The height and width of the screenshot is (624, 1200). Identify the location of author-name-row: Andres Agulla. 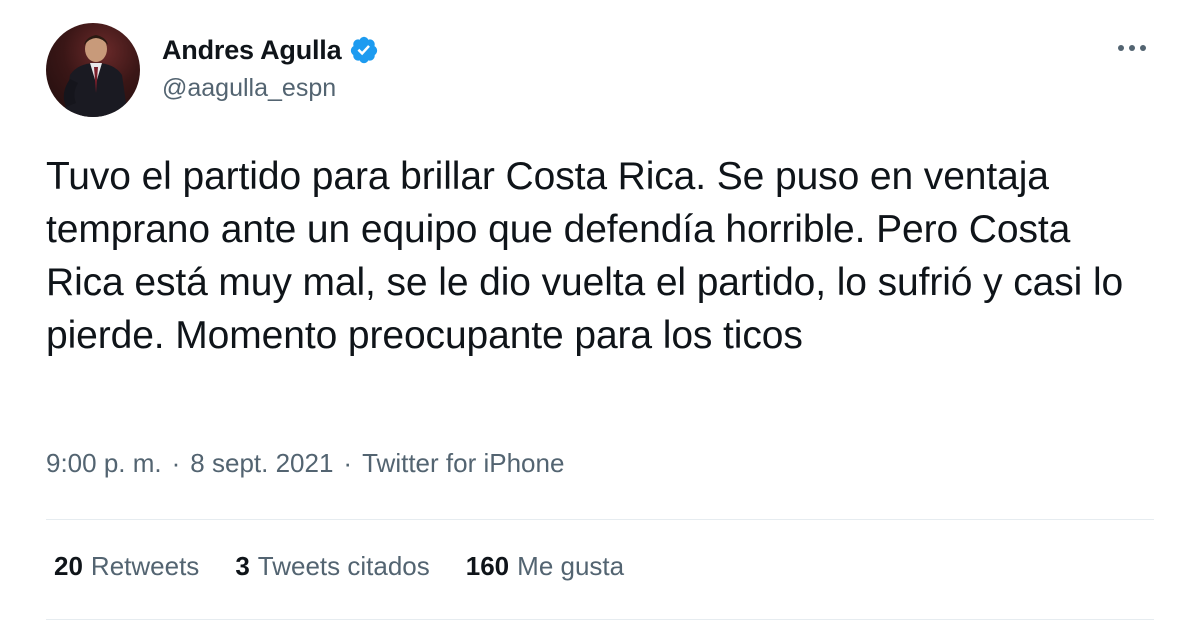
(270, 50).